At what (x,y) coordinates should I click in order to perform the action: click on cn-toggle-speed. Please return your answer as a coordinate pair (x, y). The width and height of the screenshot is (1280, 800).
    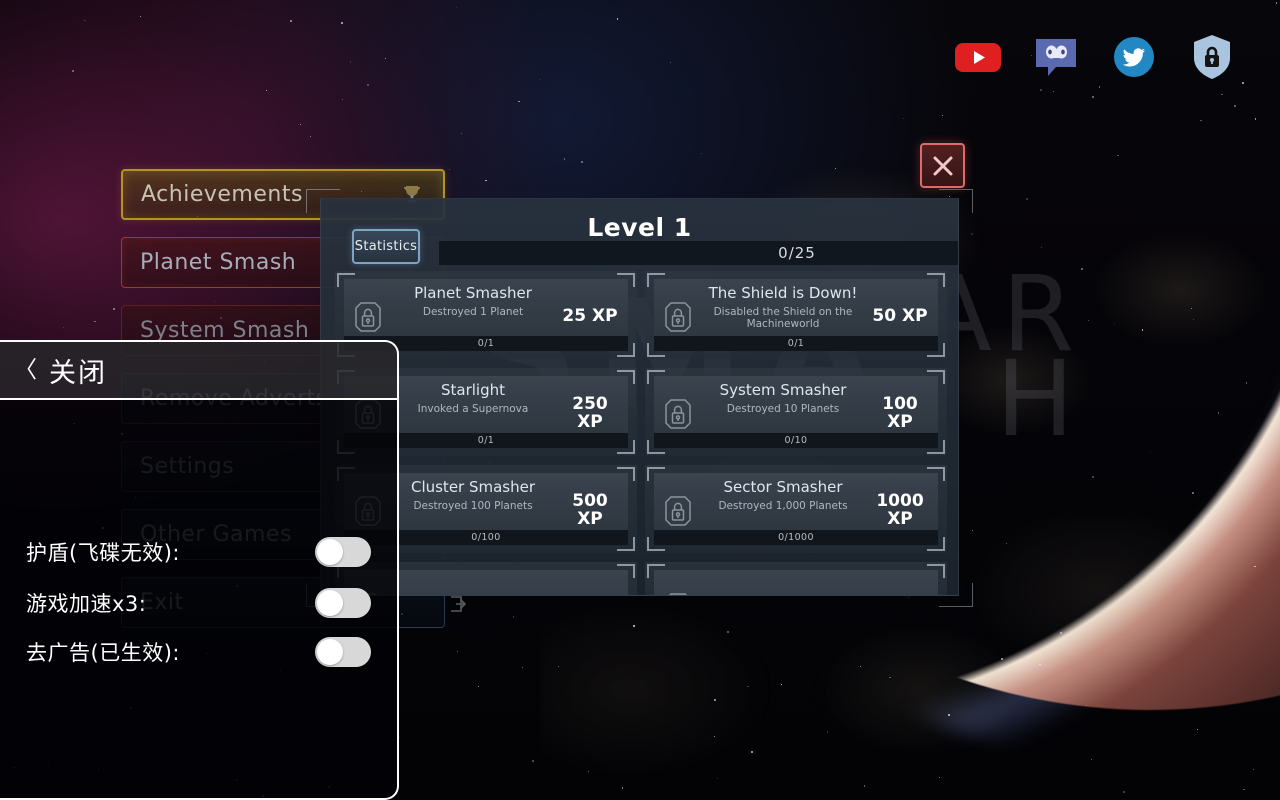
    Looking at the image, I should click on (343, 603).